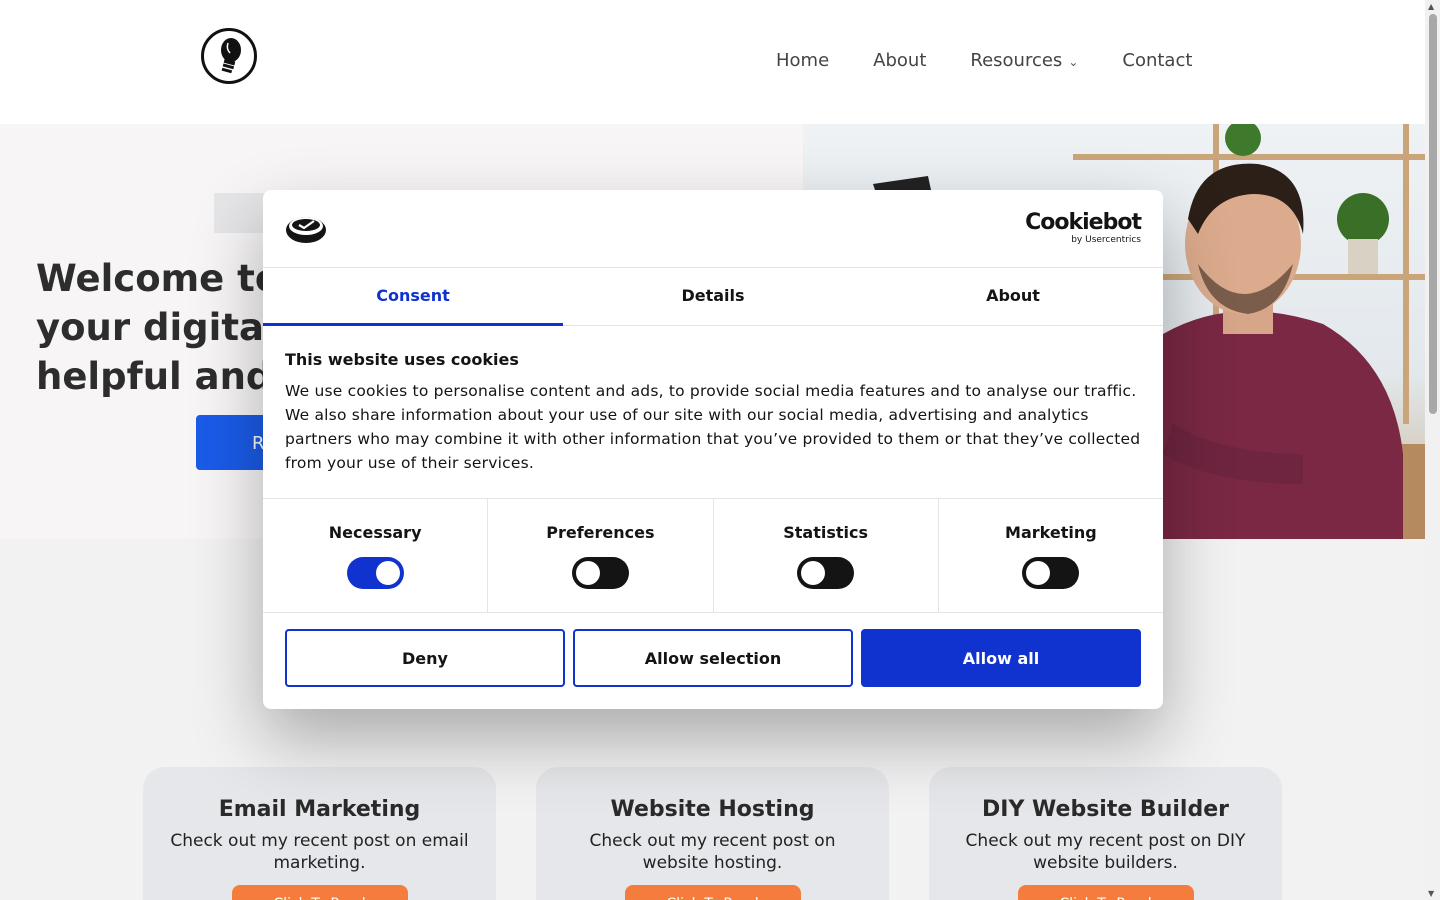  Describe the element at coordinates (1013, 296) in the screenshot. I see `tab-about: About` at that location.